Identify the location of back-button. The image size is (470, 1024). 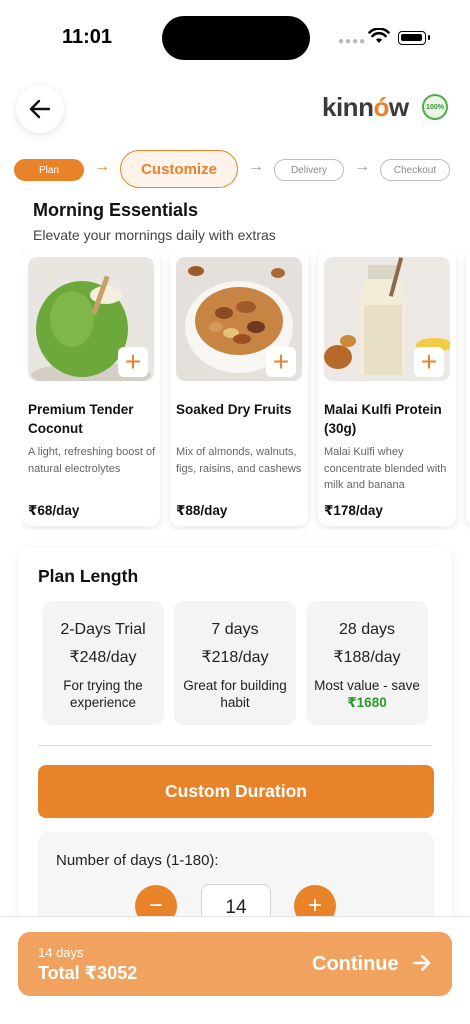
(40, 109).